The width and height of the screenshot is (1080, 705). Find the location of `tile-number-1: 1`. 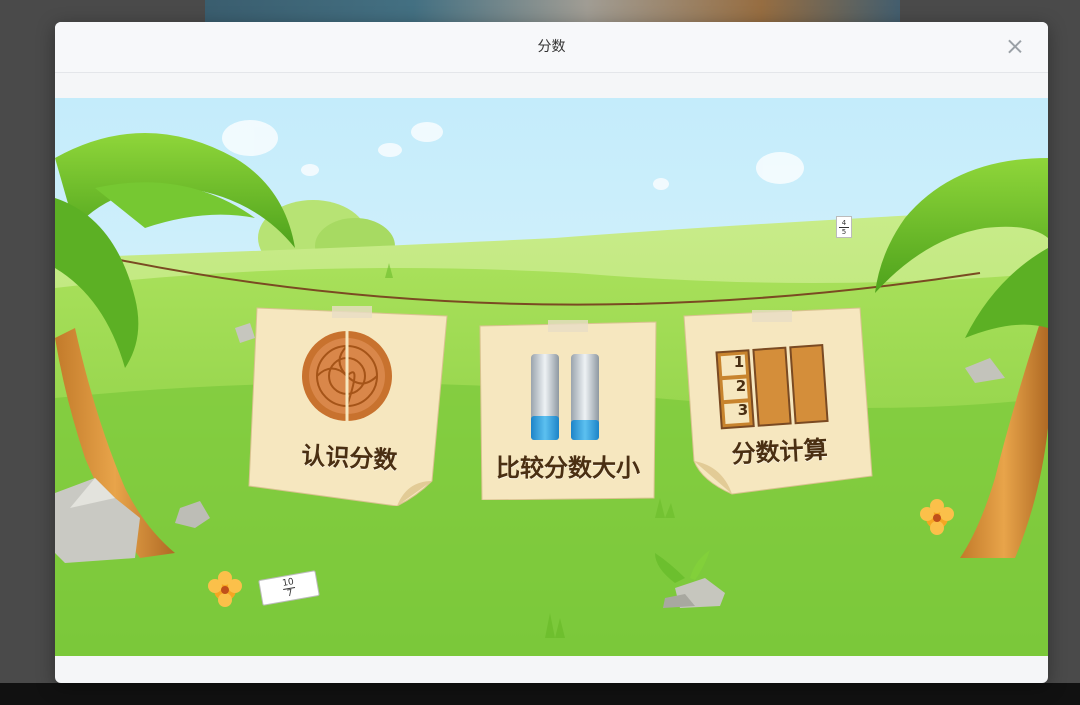

tile-number-1: 1 is located at coordinates (739, 362).